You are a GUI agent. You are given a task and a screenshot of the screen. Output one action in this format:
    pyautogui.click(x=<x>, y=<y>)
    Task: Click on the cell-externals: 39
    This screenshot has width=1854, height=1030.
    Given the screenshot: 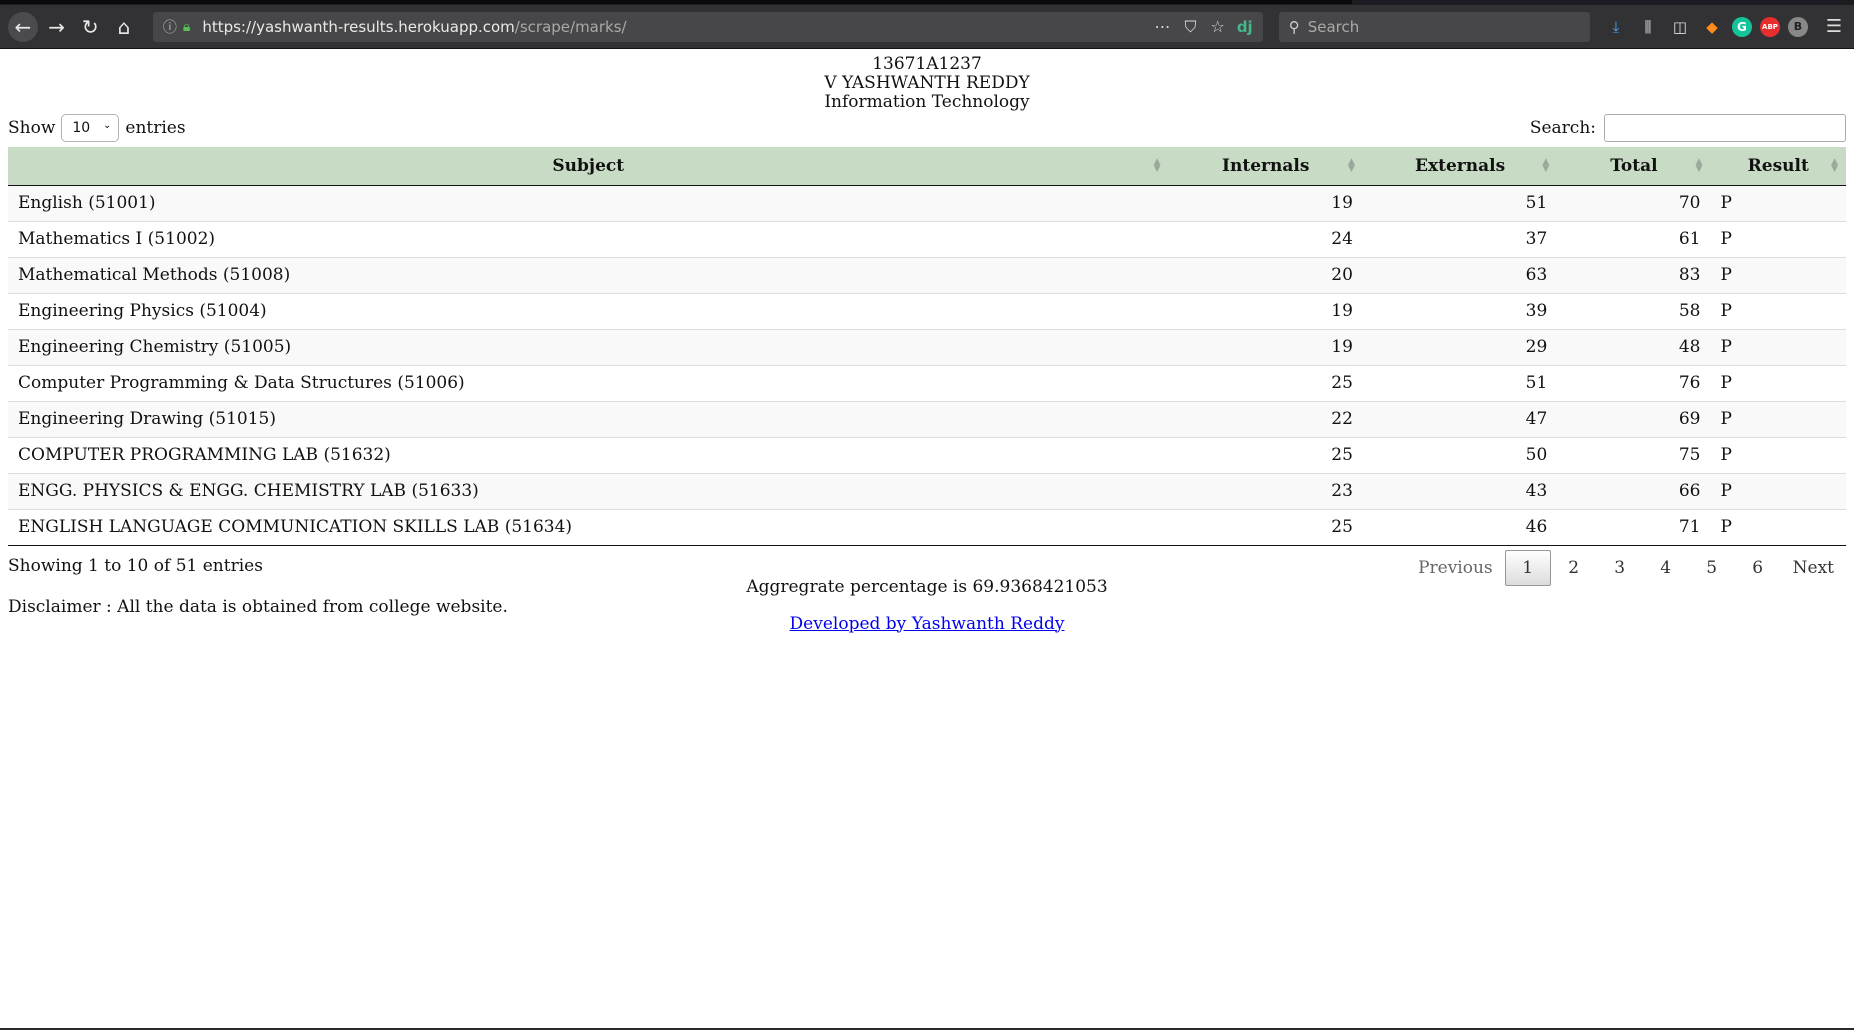 What is the action you would take?
    pyautogui.click(x=1460, y=310)
    